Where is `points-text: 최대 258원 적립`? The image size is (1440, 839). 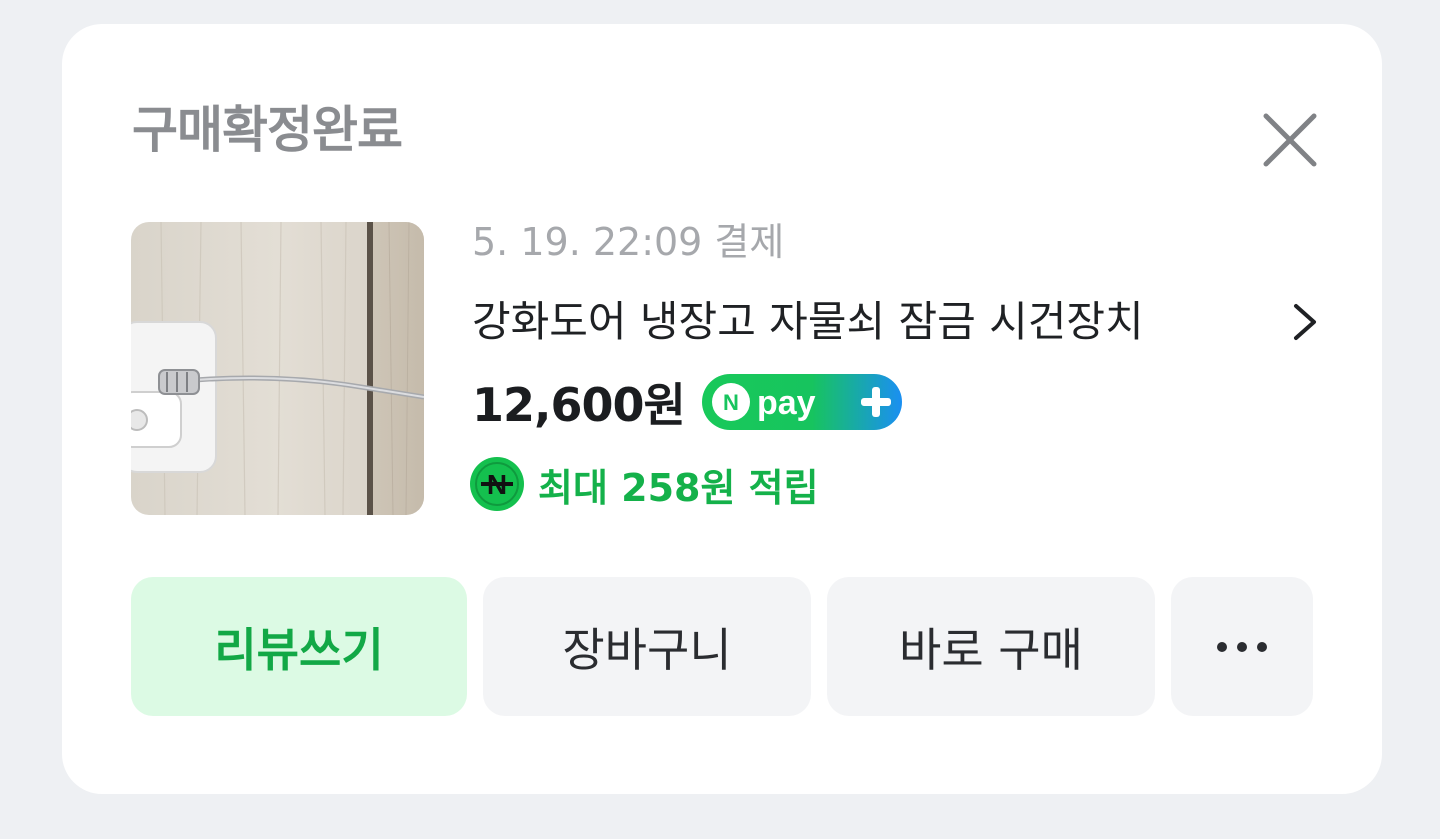 points-text: 최대 258원 적립 is located at coordinates (678, 487).